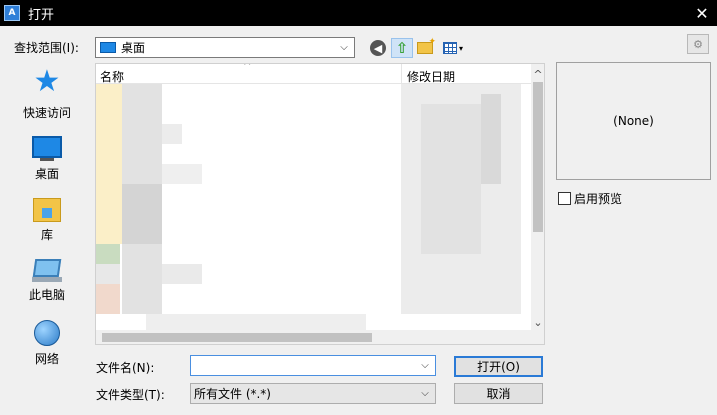 This screenshot has height=415, width=717. What do you see at coordinates (225, 47) in the screenshot?
I see `look-in-dropdown: 桌面 ⌵` at bounding box center [225, 47].